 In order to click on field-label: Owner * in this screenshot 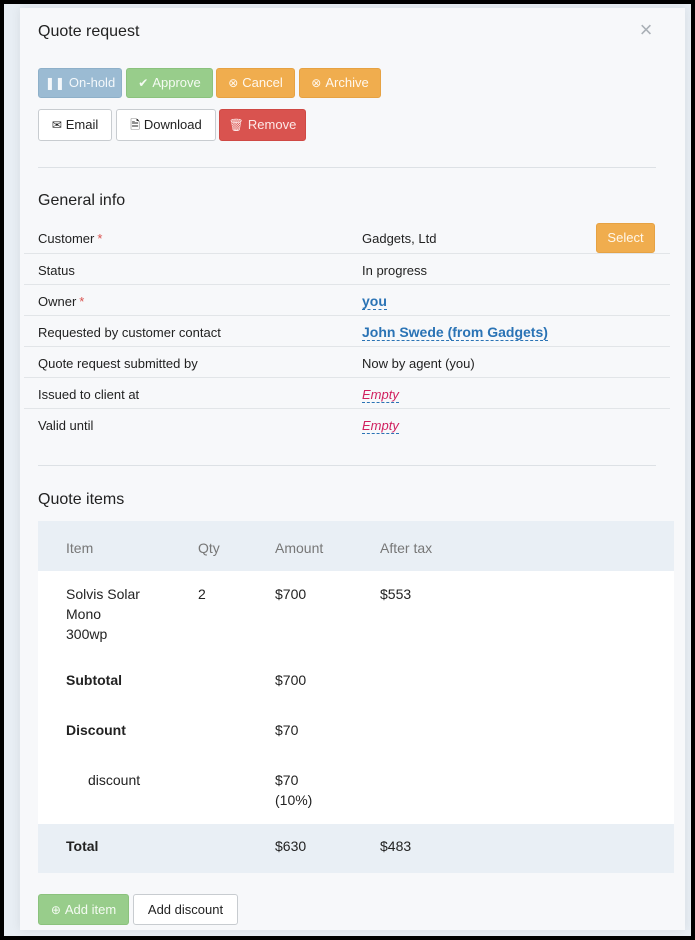, I will do `click(61, 301)`.